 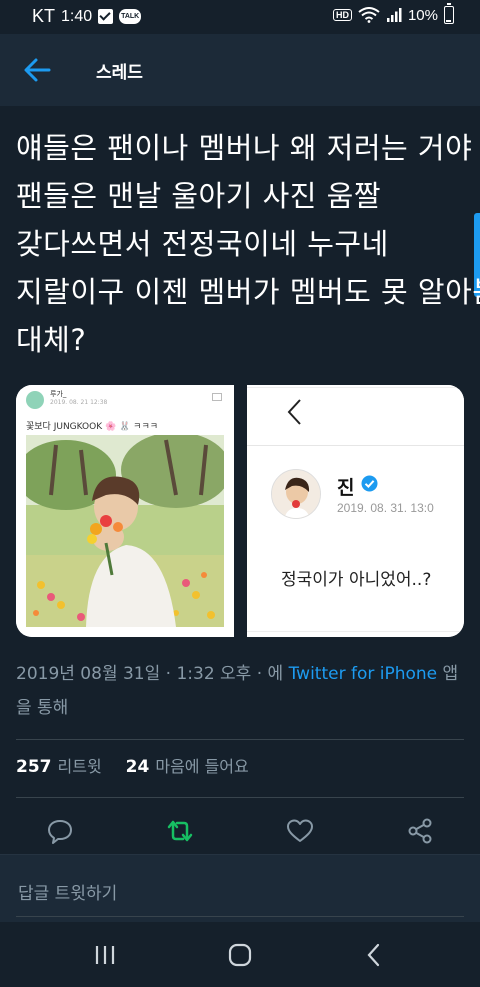 I want to click on tweet-actions, so click(x=240, y=831).